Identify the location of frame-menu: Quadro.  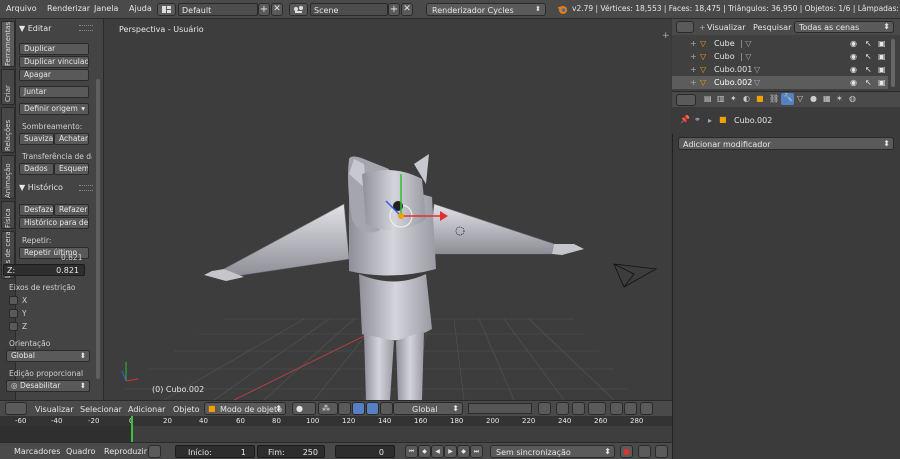
(80, 451).